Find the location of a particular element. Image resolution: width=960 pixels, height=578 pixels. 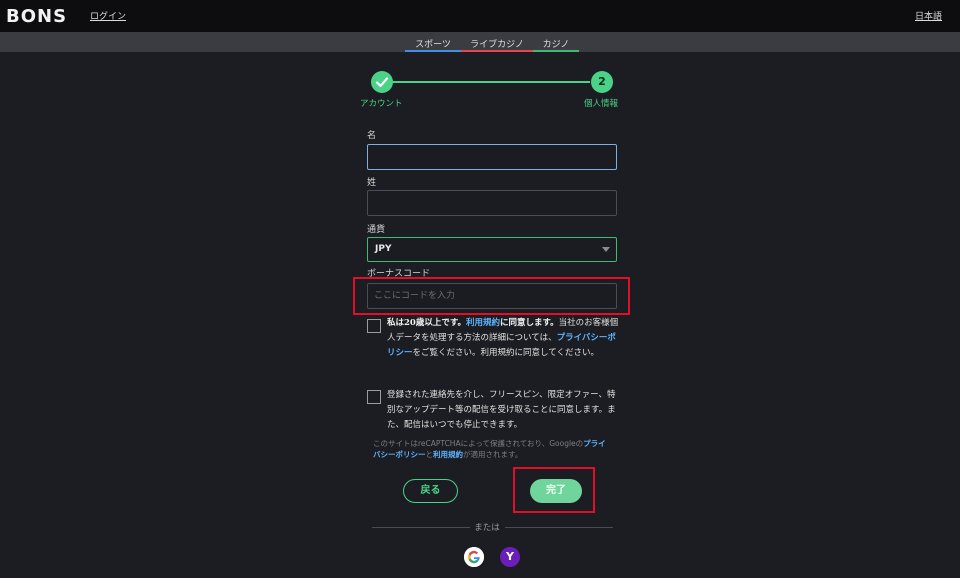

step-2-label: 個人情報 is located at coordinates (601, 104).